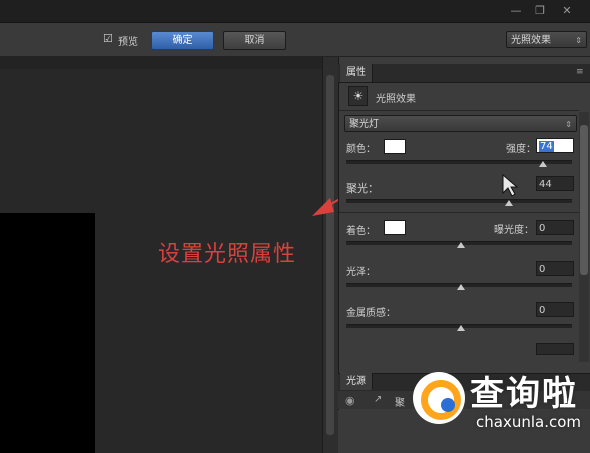 Image resolution: width=590 pixels, height=453 pixels. I want to click on cancel-button: 取消, so click(254, 40).